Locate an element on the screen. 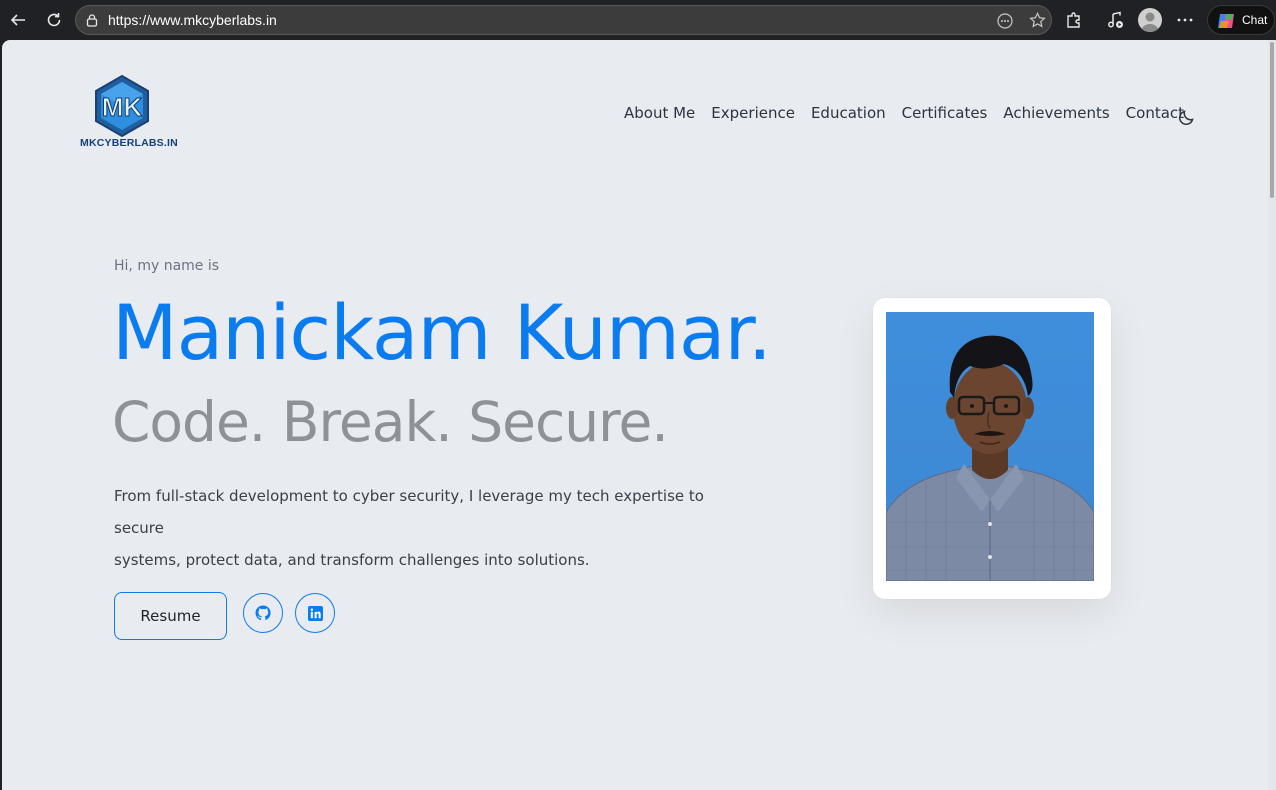 This screenshot has width=1276, height=790. logo-hexagon-icon: MK is located at coordinates (122, 106).